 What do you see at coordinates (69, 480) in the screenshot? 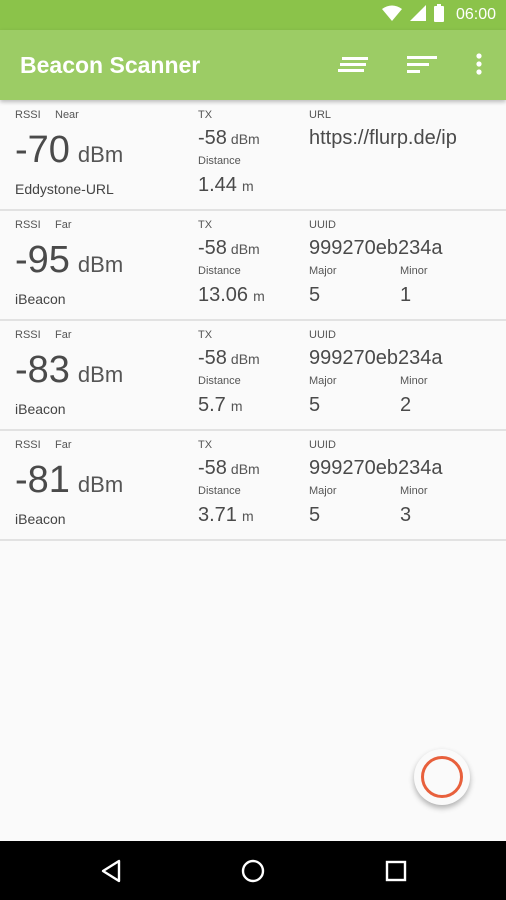
I see `rssi-value: -81 dBm` at bounding box center [69, 480].